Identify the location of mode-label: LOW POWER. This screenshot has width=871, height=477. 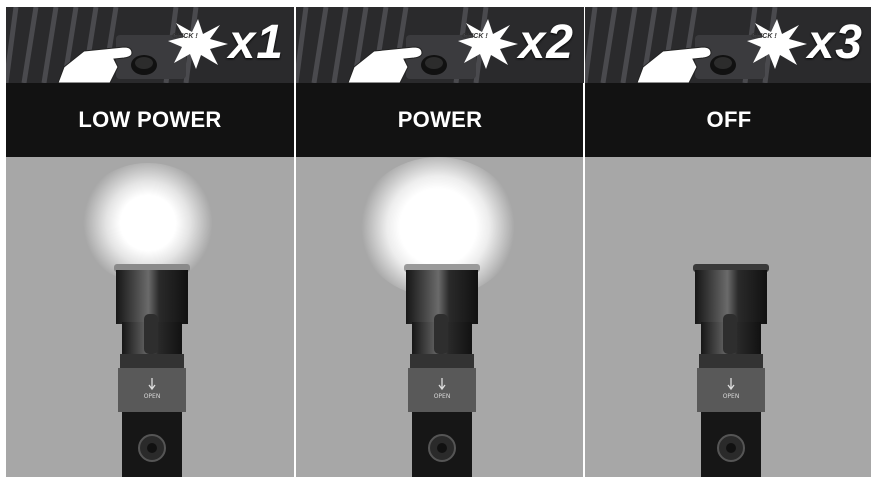
(150, 119).